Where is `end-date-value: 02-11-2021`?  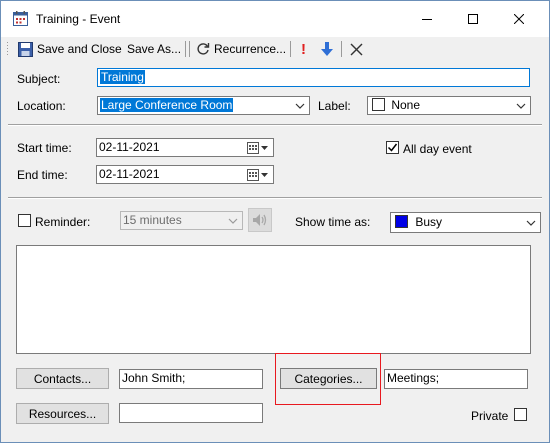
end-date-value: 02-11-2021 is located at coordinates (129, 174).